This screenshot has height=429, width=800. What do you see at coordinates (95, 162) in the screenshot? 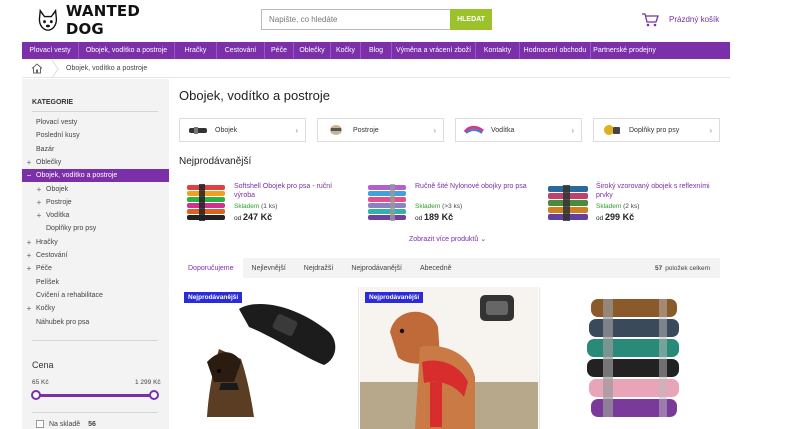
I see `category-item: + Oblečky` at bounding box center [95, 162].